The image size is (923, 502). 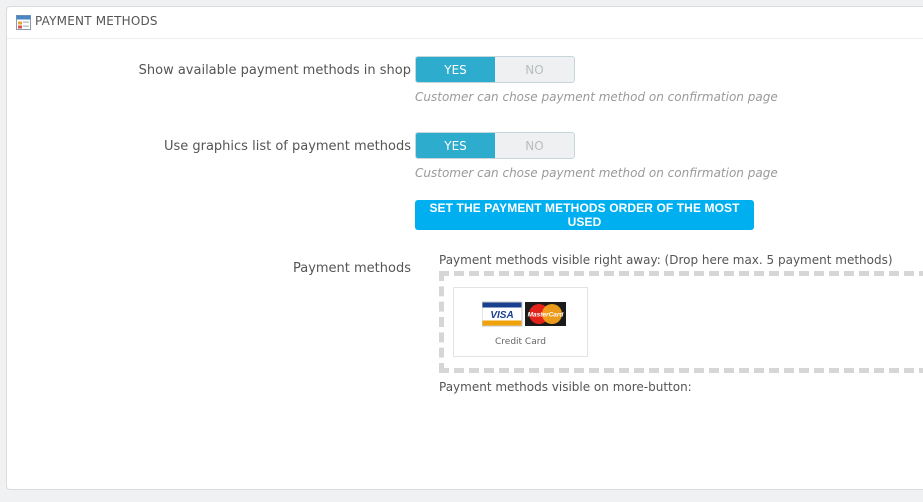 I want to click on graphics-list-switch: YES NO, so click(x=495, y=145).